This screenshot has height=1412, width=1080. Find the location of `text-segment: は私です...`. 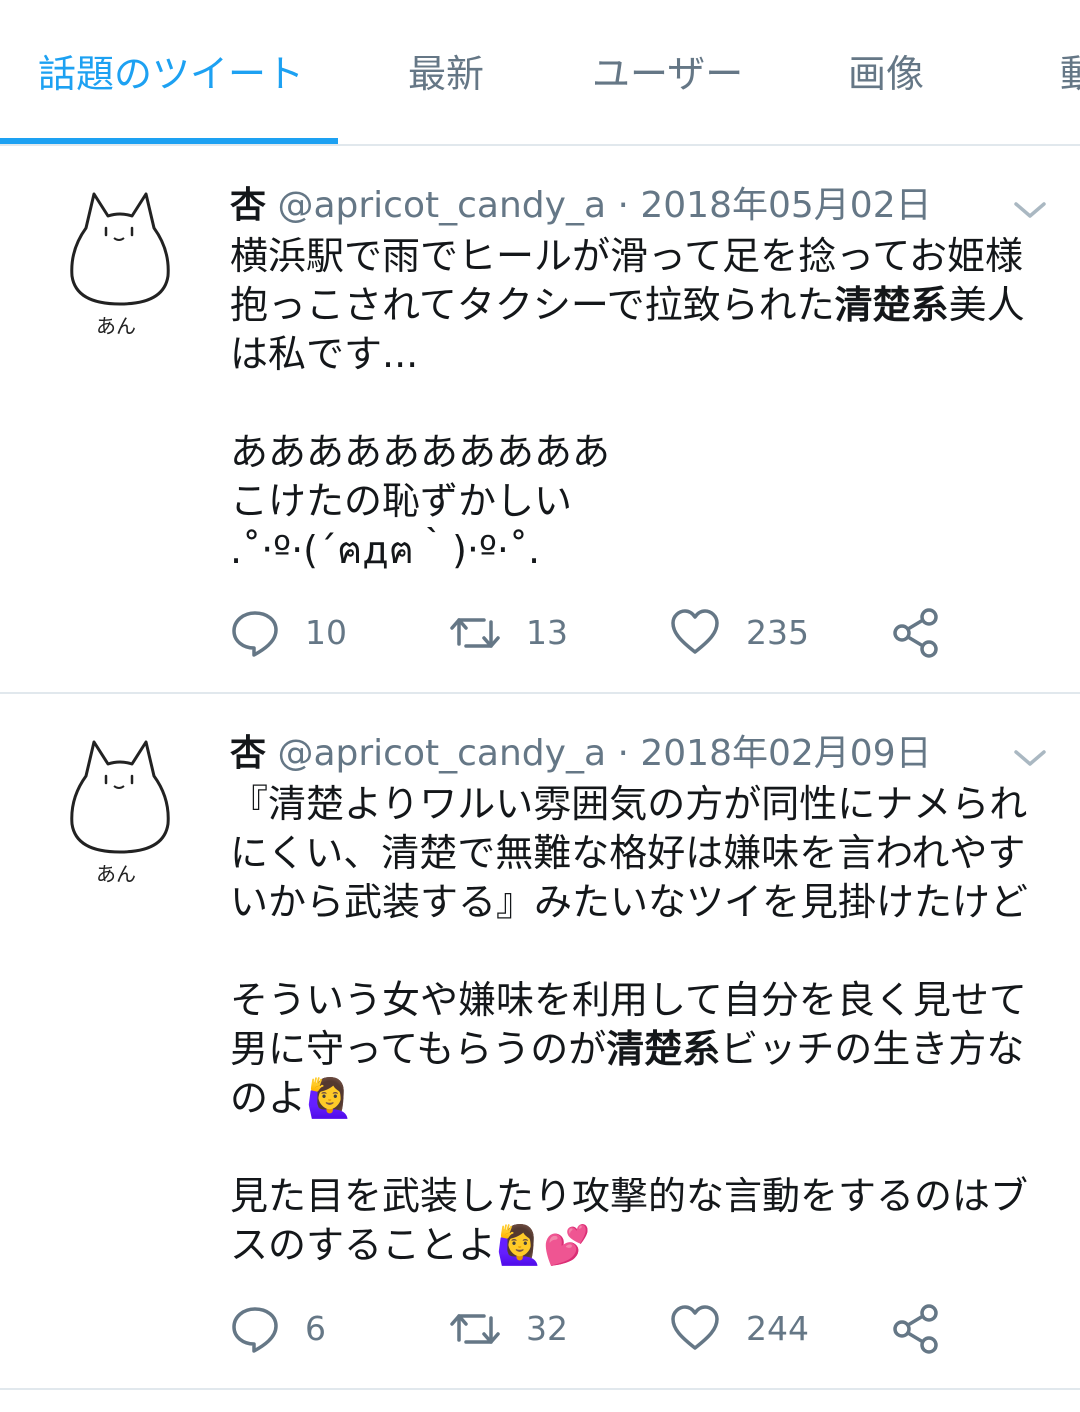

text-segment: は私です... is located at coordinates (324, 354).